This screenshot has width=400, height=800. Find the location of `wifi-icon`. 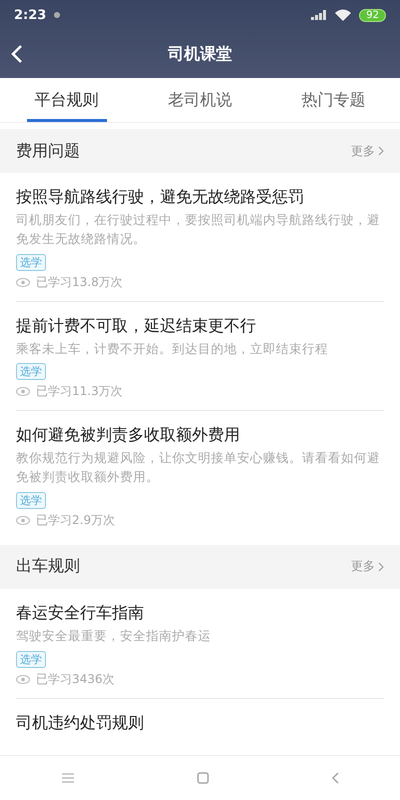

wifi-icon is located at coordinates (343, 15).